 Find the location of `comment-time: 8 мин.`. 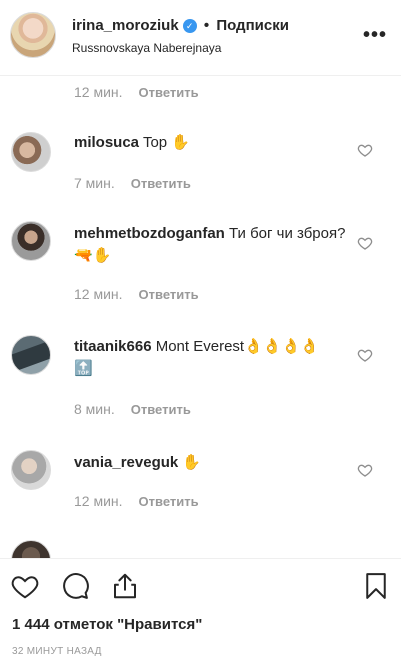

comment-time: 8 мин. is located at coordinates (94, 409).